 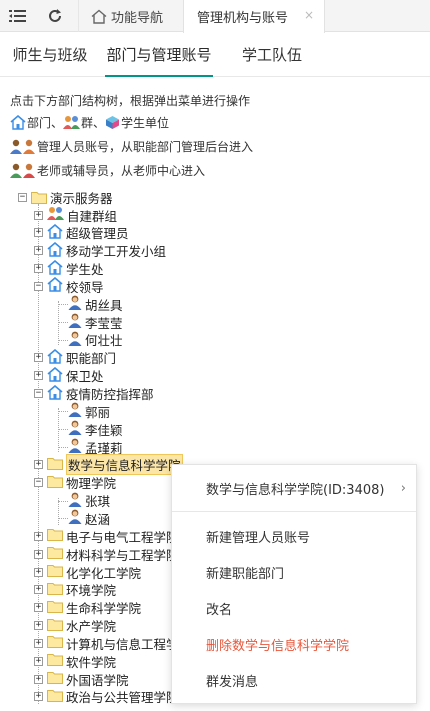 I want to click on group-icon, so click(x=72, y=122).